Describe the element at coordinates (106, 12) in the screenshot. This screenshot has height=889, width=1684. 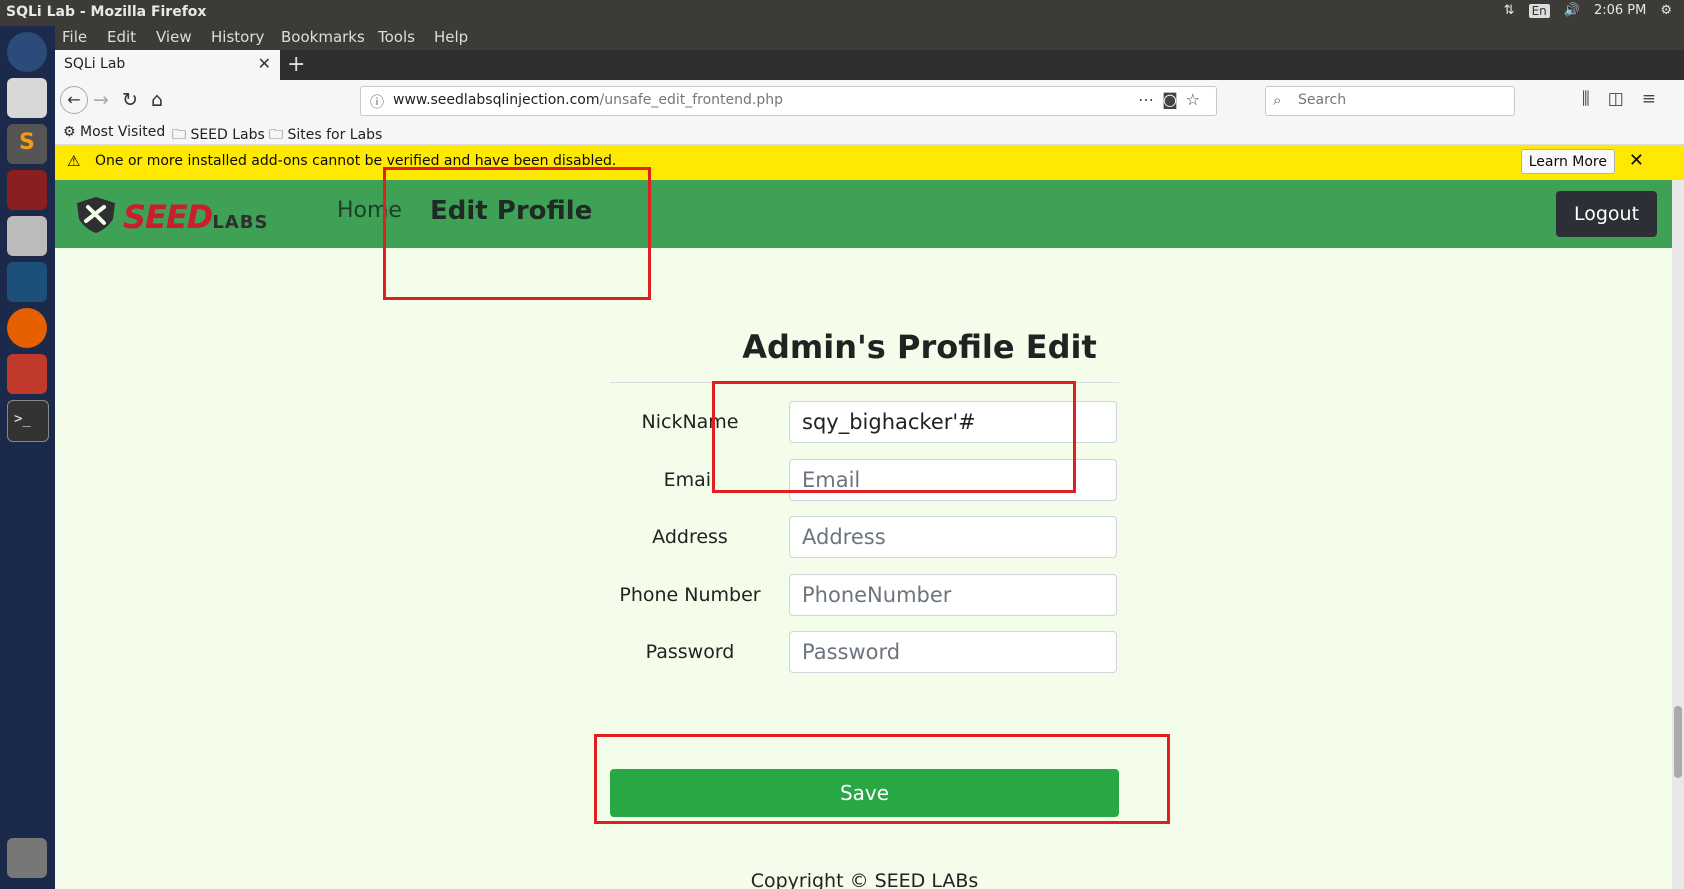
I see `window-title: SQLi Lab - Mozilla Firefox` at that location.